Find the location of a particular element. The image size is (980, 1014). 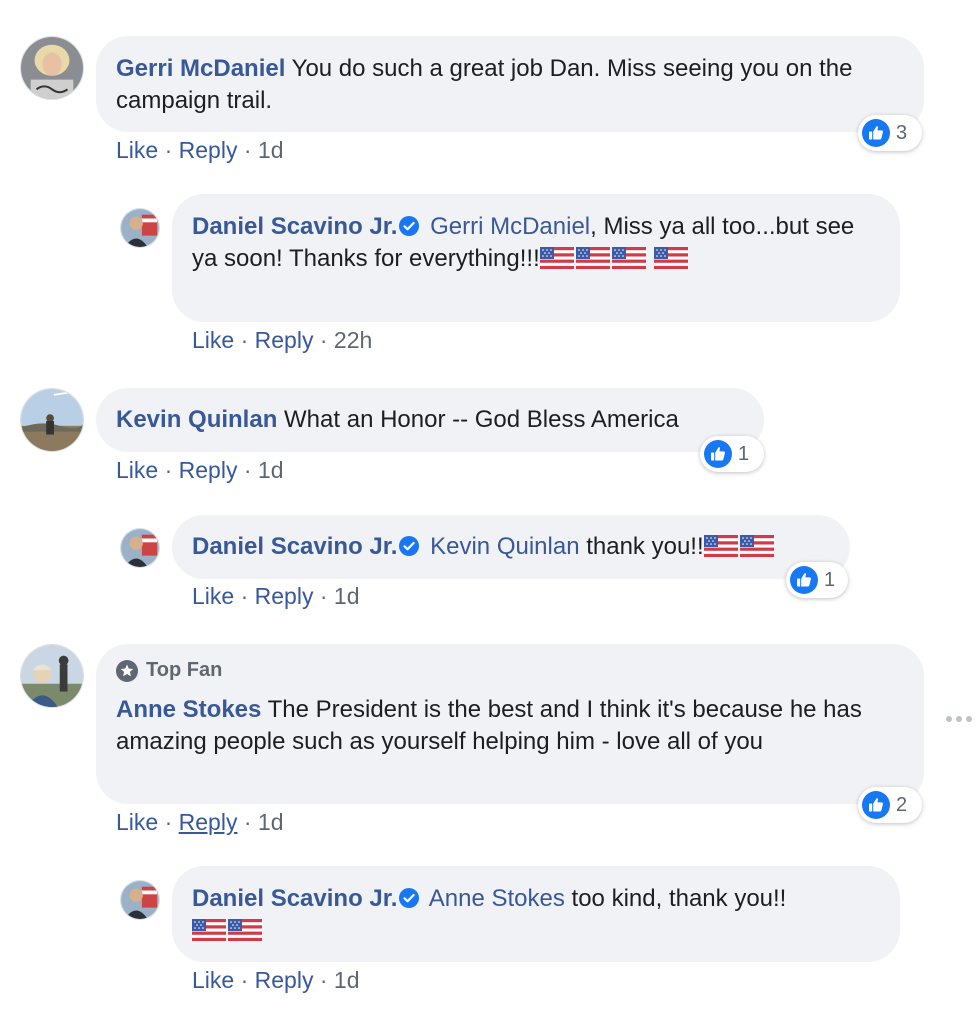

mention-link: Kevin Quinlan is located at coordinates (504, 546).